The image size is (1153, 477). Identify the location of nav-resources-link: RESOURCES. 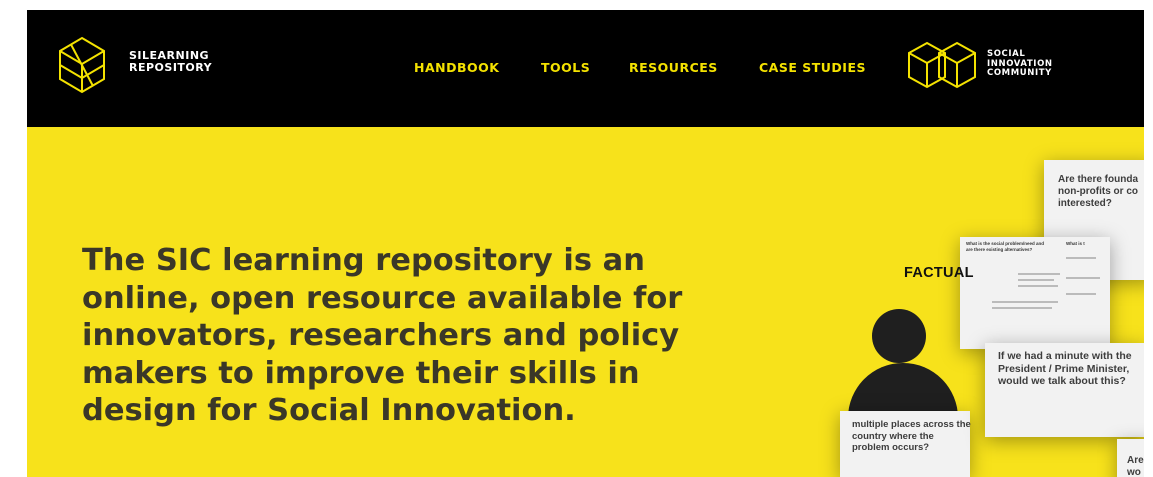
(673, 67).